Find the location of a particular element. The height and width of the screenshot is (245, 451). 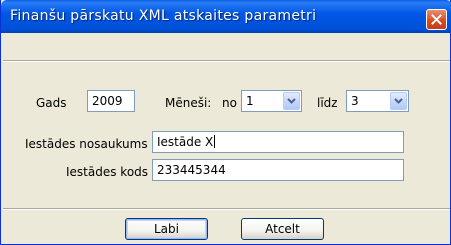

close-icon is located at coordinates (436, 19).